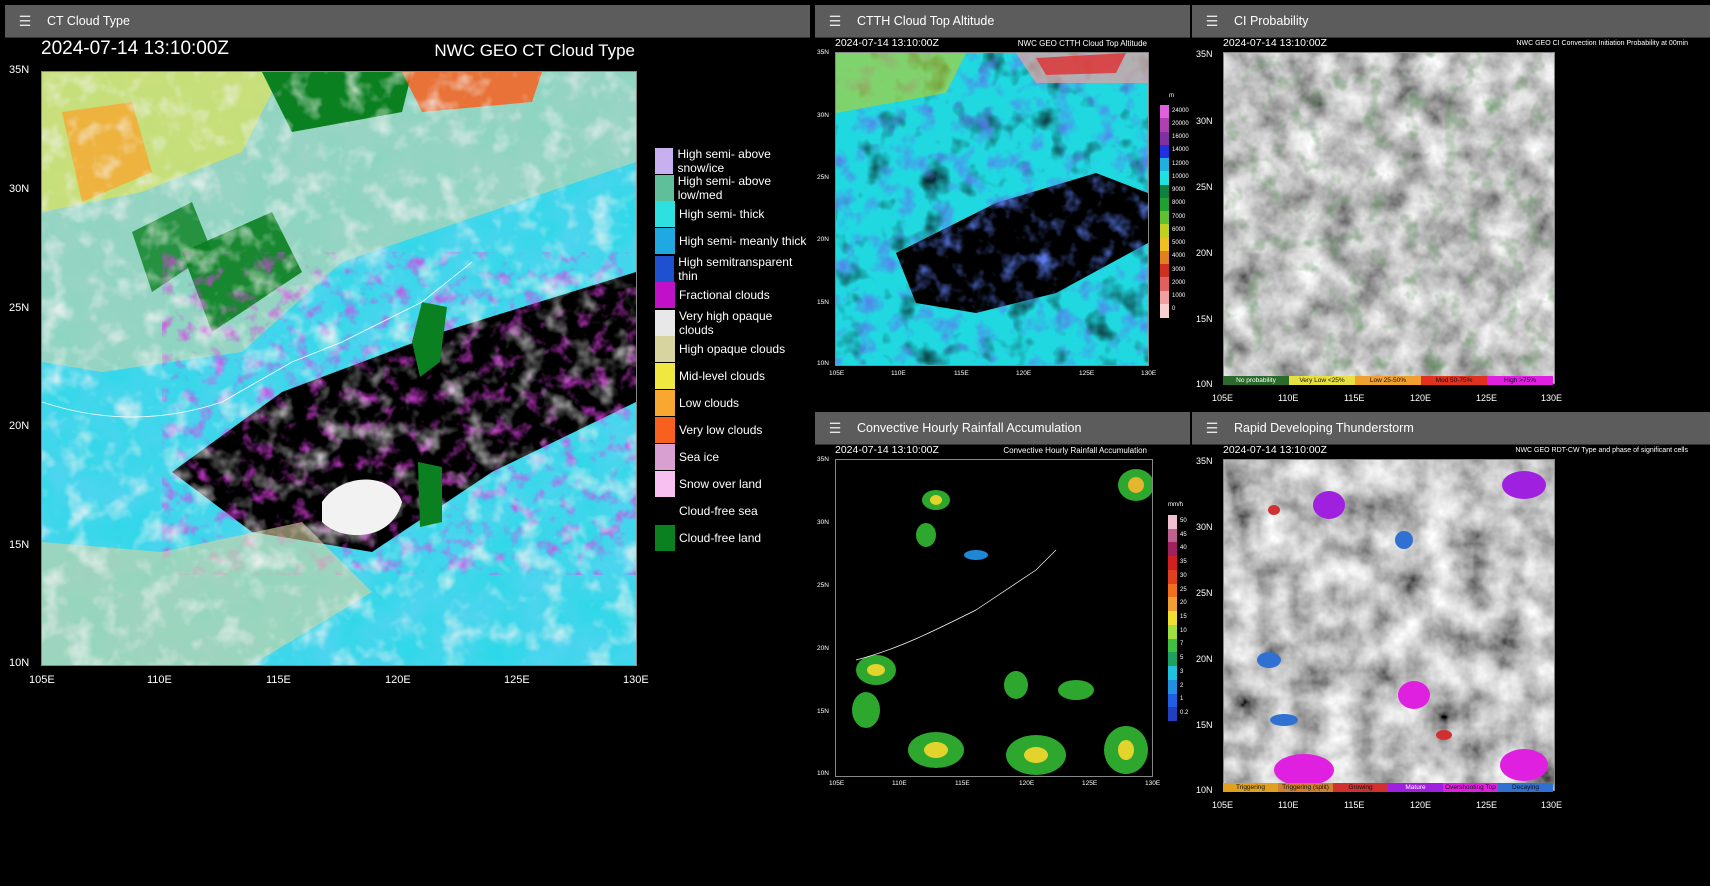 The width and height of the screenshot is (1710, 886). I want to click on legend-item: Low clouds, so click(697, 403).